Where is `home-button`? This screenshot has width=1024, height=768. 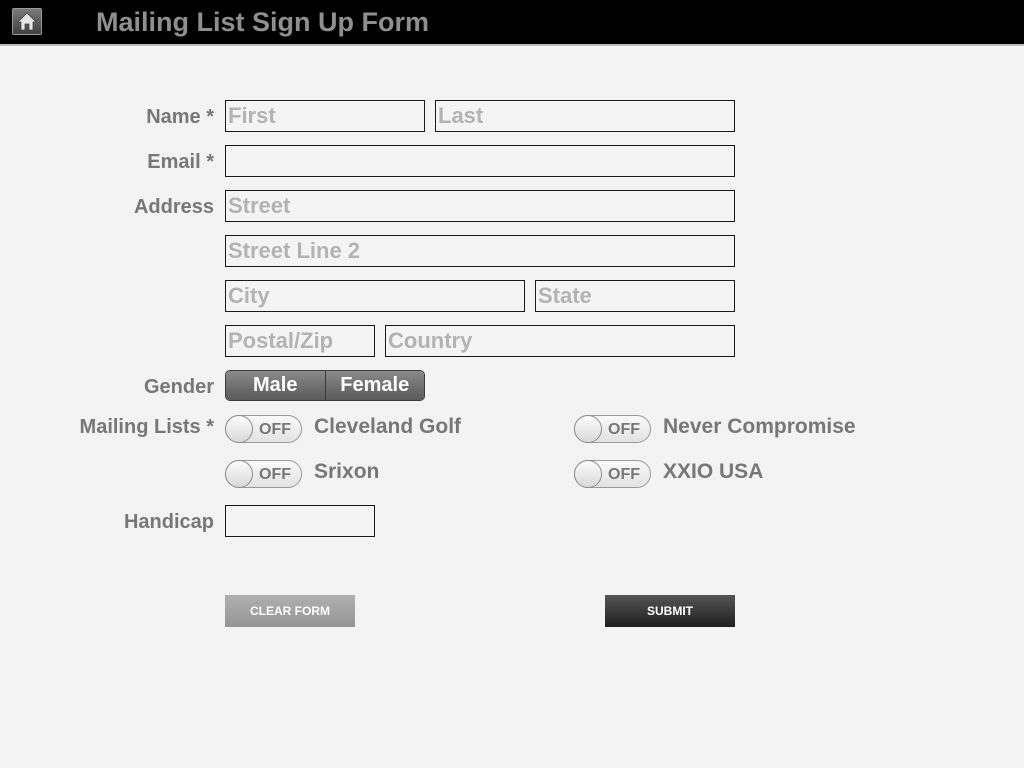
home-button is located at coordinates (27, 21).